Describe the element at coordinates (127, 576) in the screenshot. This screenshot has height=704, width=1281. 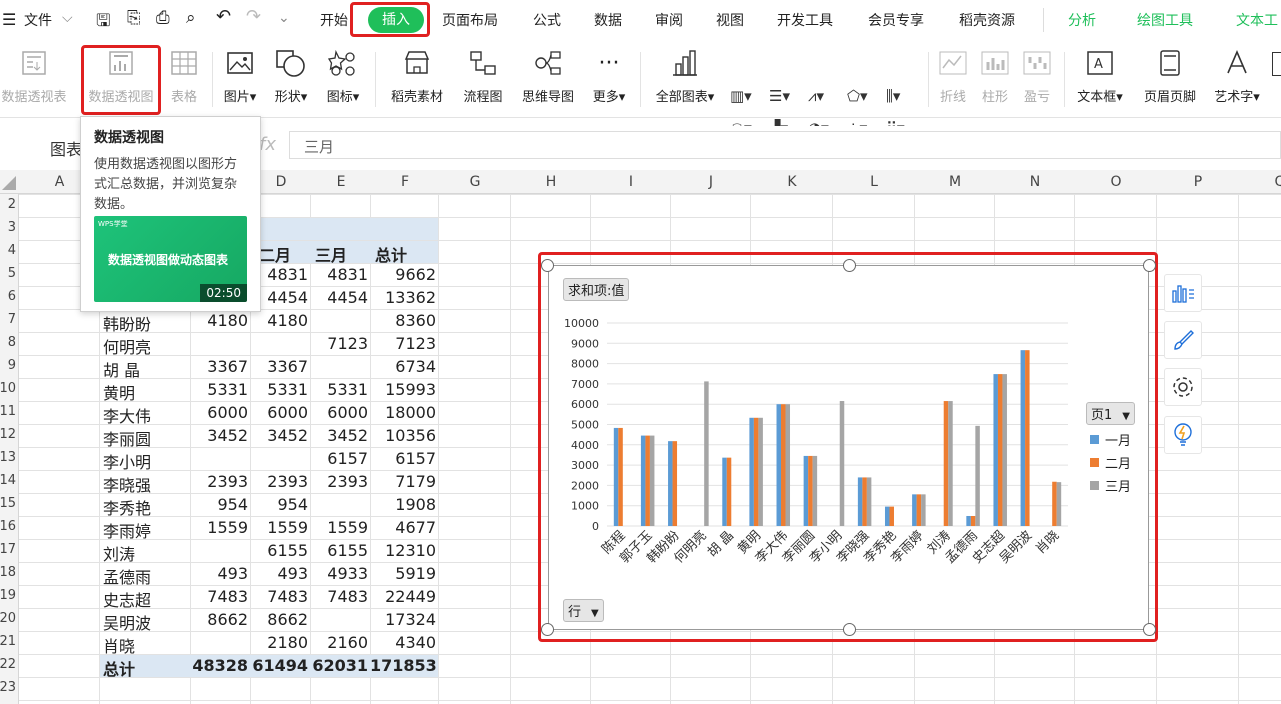
I see `row-label: 孟德雨` at that location.